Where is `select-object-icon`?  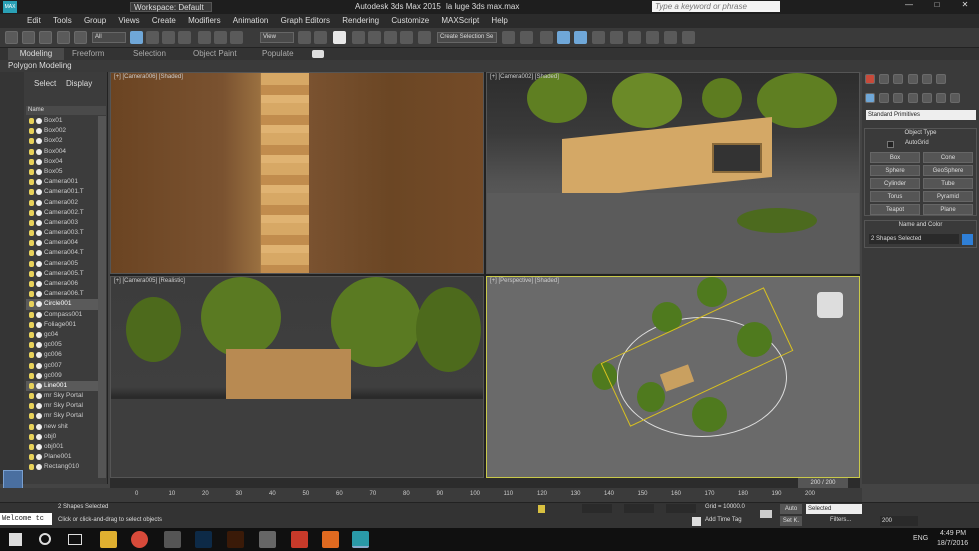 select-object-icon is located at coordinates (136, 37).